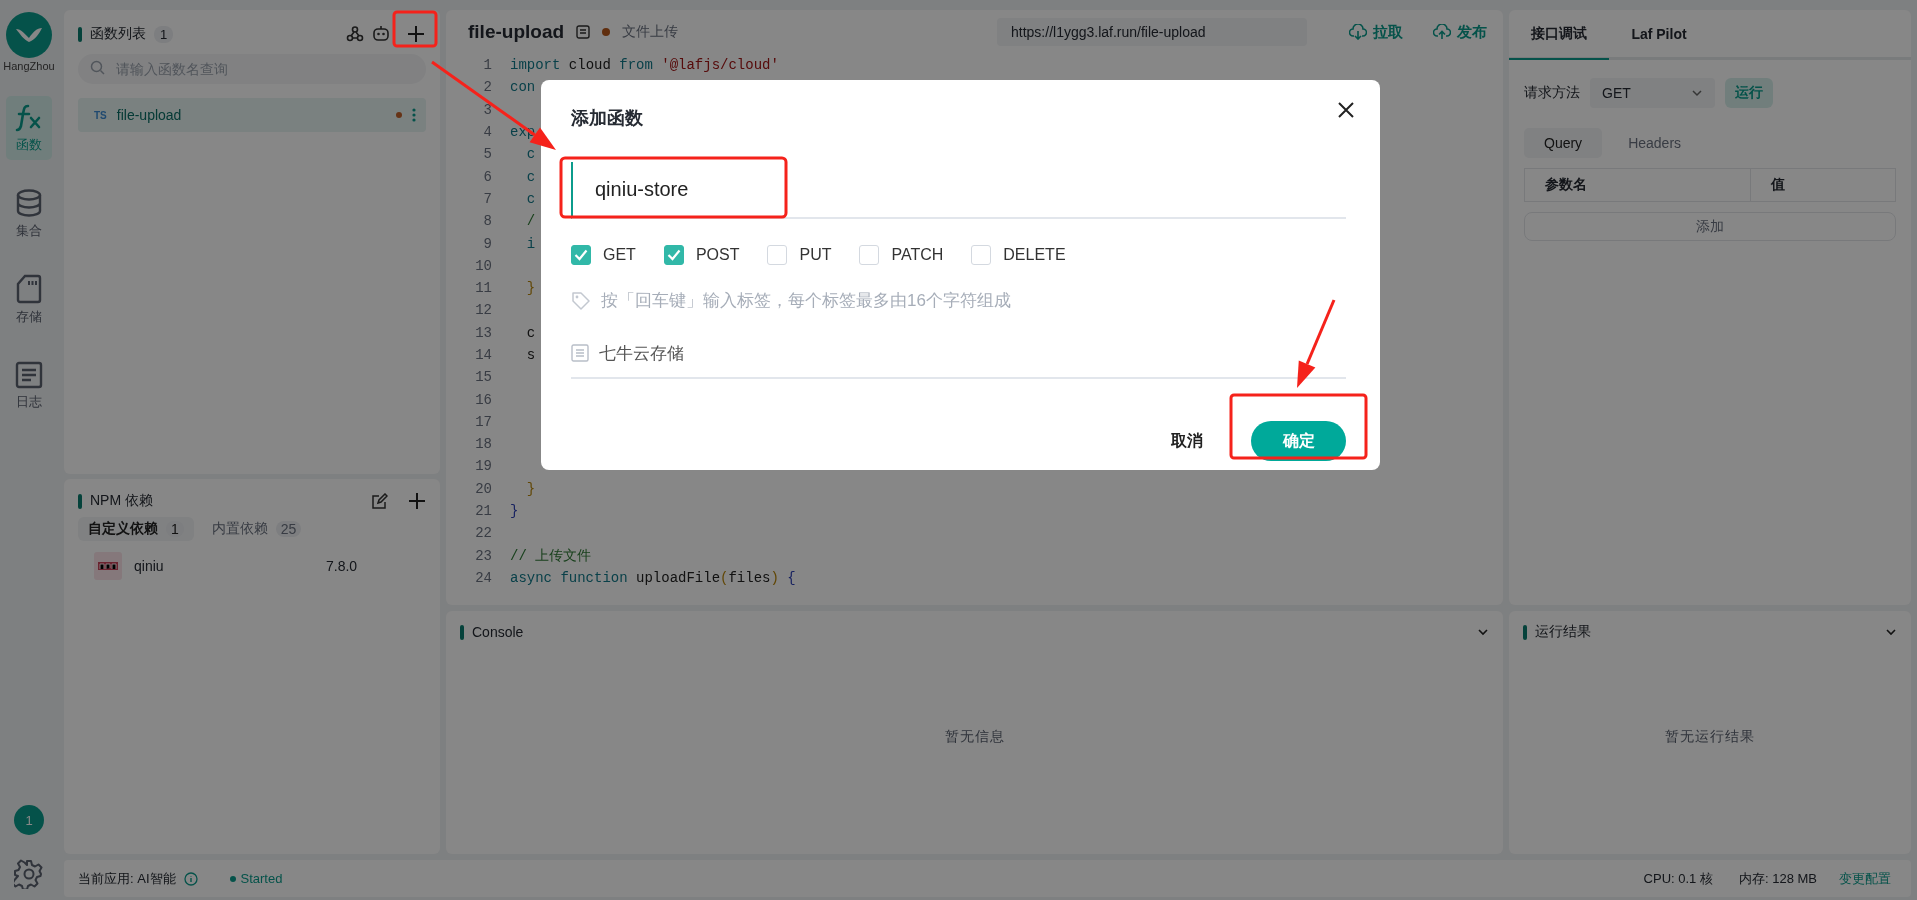  Describe the element at coordinates (1710, 226) in the screenshot. I see `add-button: 添加` at that location.